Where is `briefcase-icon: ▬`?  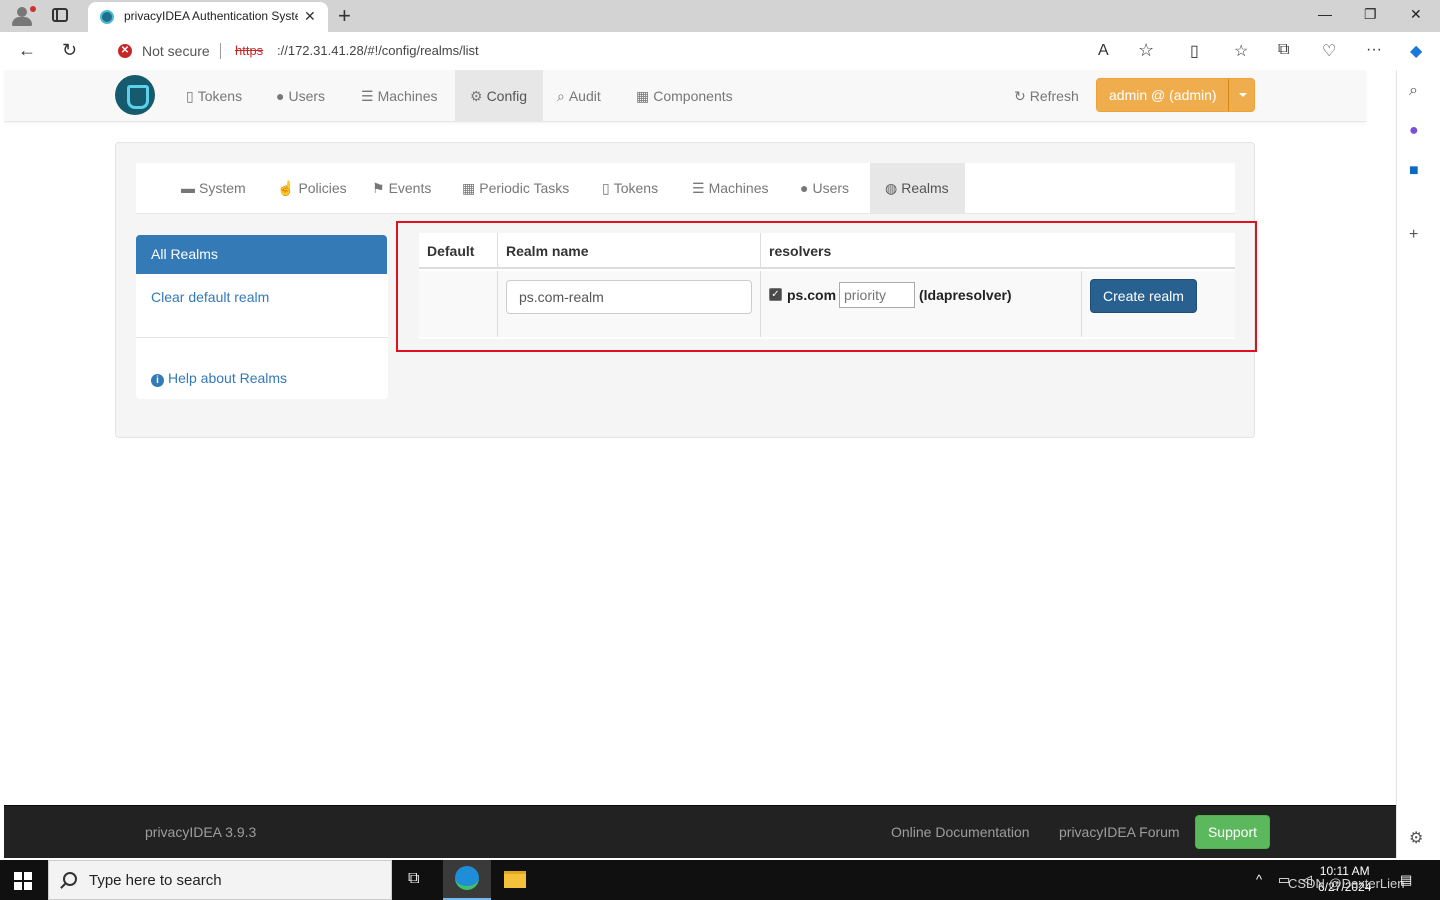
briefcase-icon: ▬ is located at coordinates (188, 188).